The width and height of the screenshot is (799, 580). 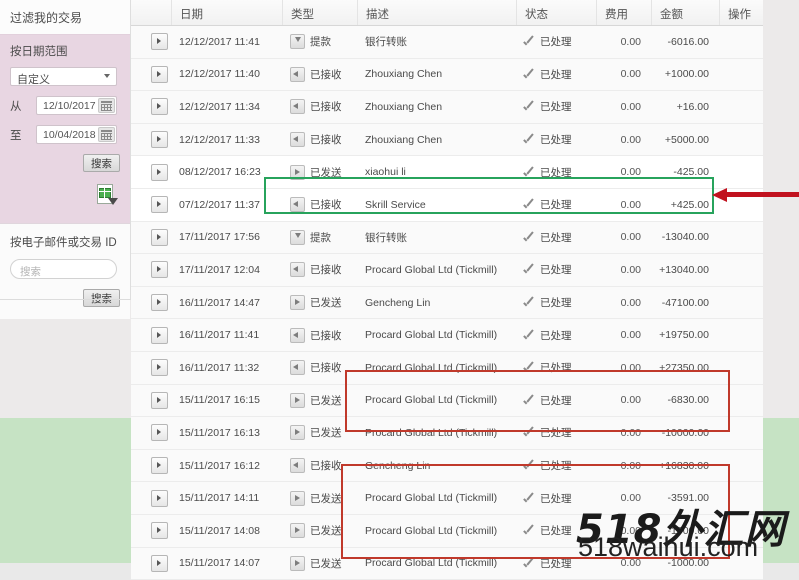 I want to click on cell-type-label: 已发送, so click(x=326, y=432).